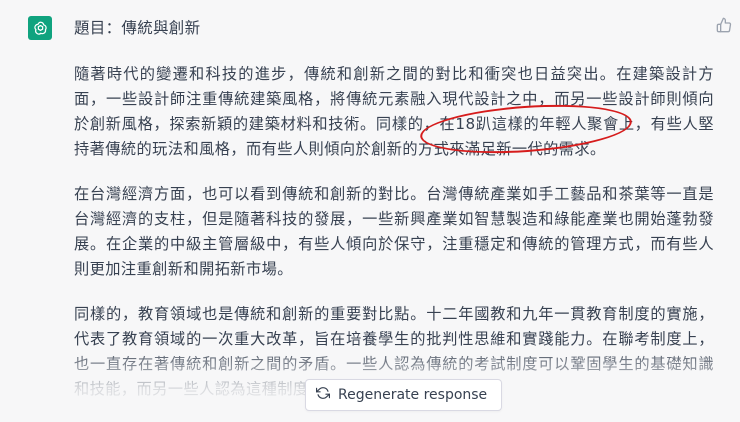 The image size is (740, 422). What do you see at coordinates (40, 28) in the screenshot?
I see `openai-logo-icon` at bounding box center [40, 28].